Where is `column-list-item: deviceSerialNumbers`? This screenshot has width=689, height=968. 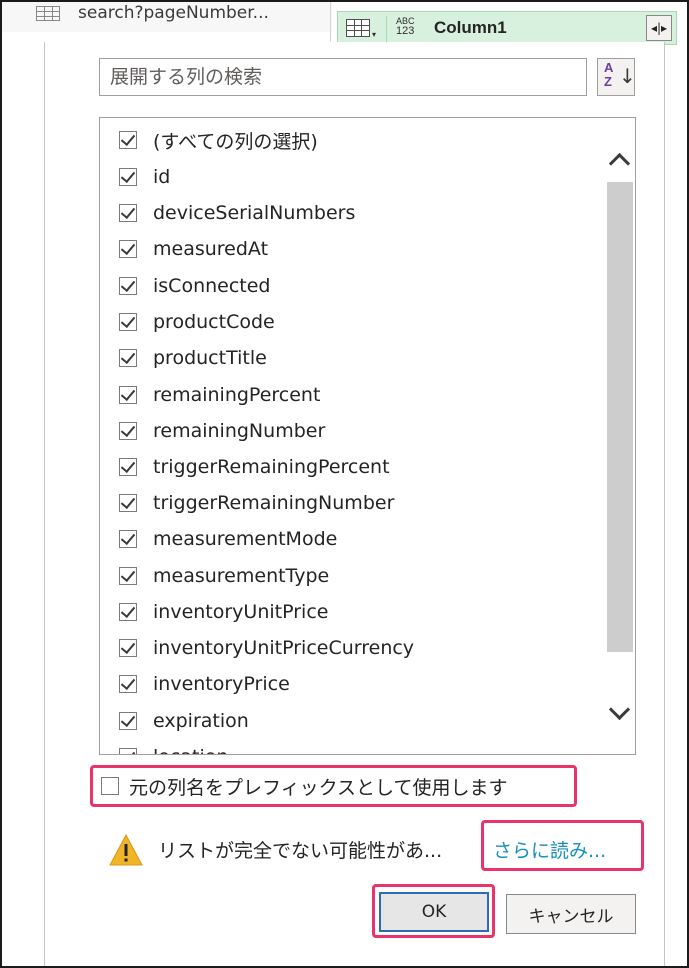 column-list-item: deviceSerialNumbers is located at coordinates (237, 213).